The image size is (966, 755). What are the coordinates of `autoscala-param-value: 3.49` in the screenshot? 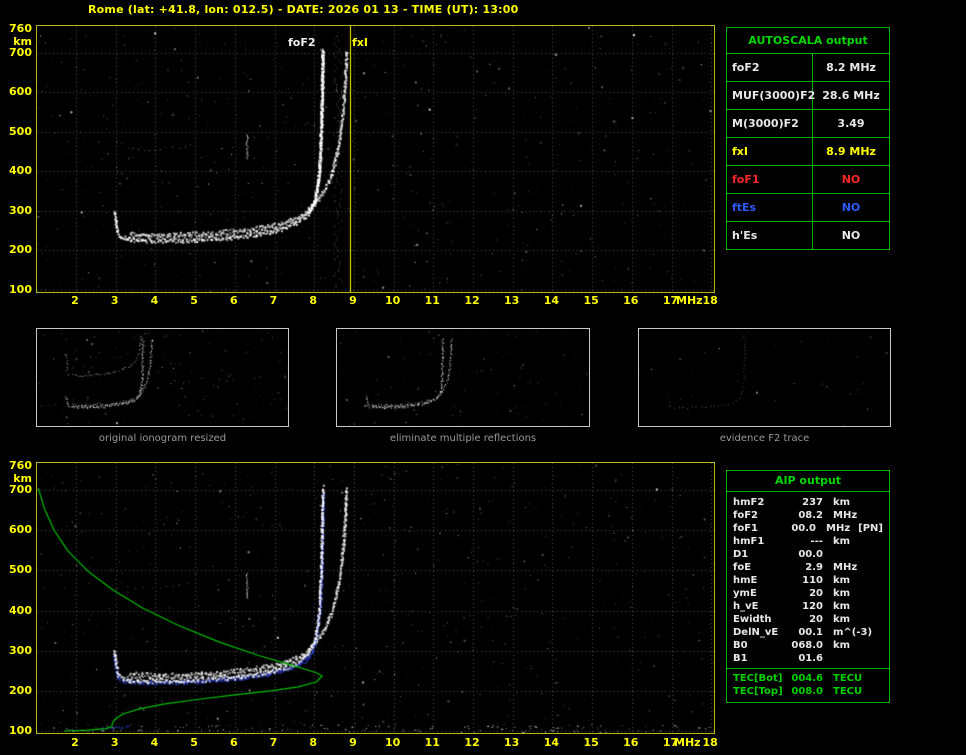 It's located at (851, 123).